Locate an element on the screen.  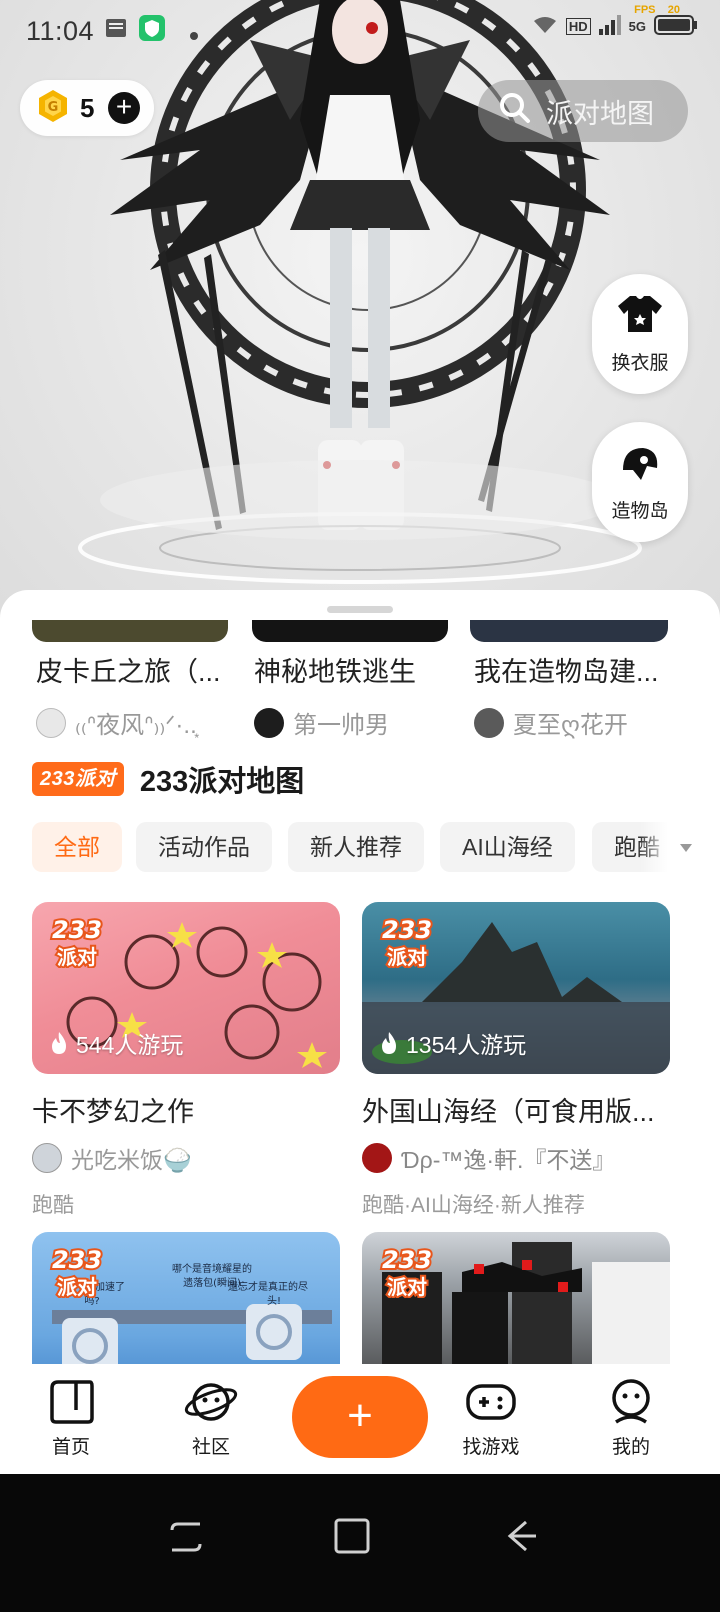
home-icon is located at coordinates (72, 1402).